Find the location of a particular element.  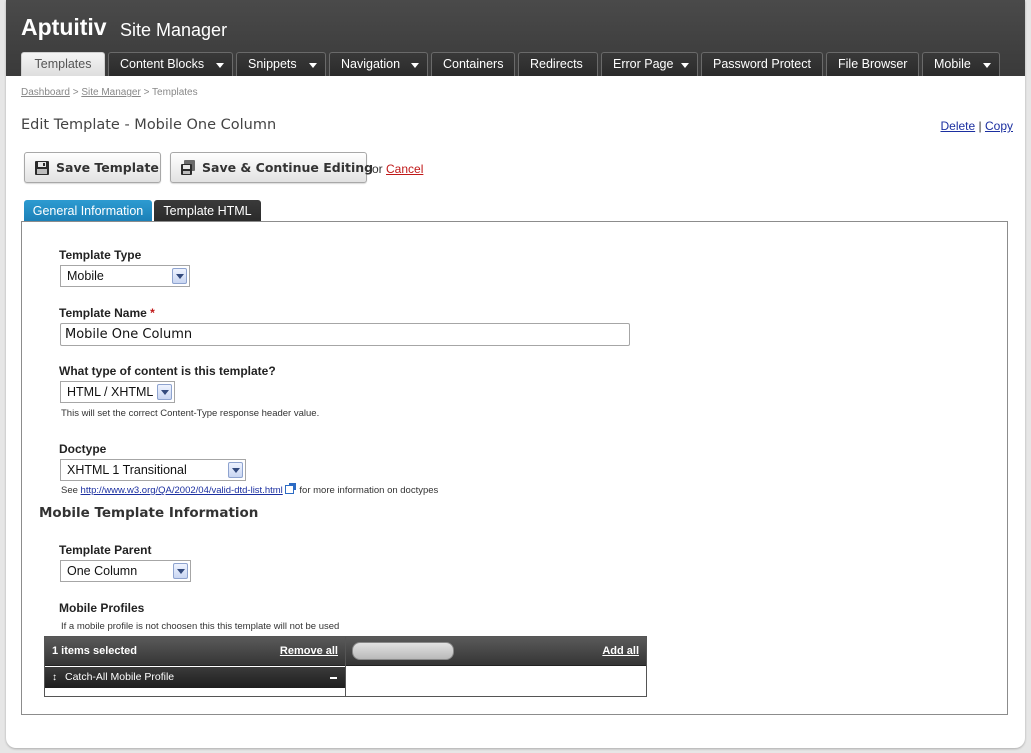

doctype-select: XHTML 1 Transitional is located at coordinates (153, 470).